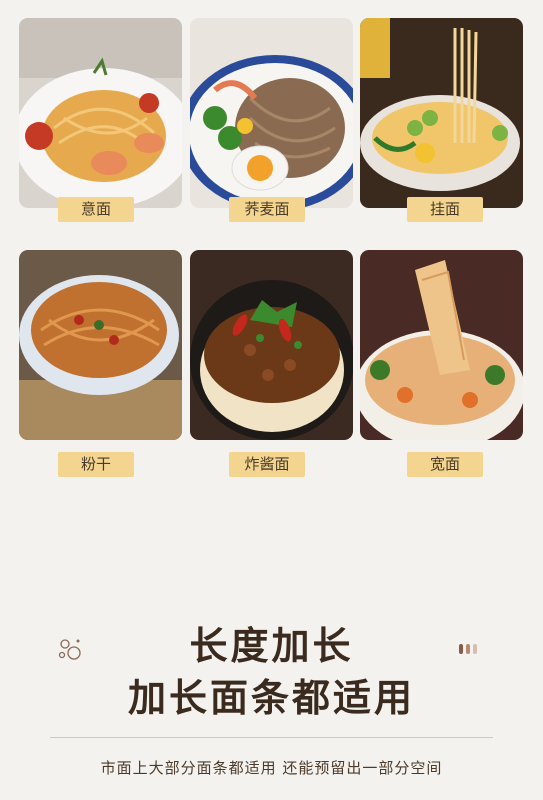 Image resolution: width=543 pixels, height=800 pixels. I want to click on wide-noodles-image, so click(441, 345).